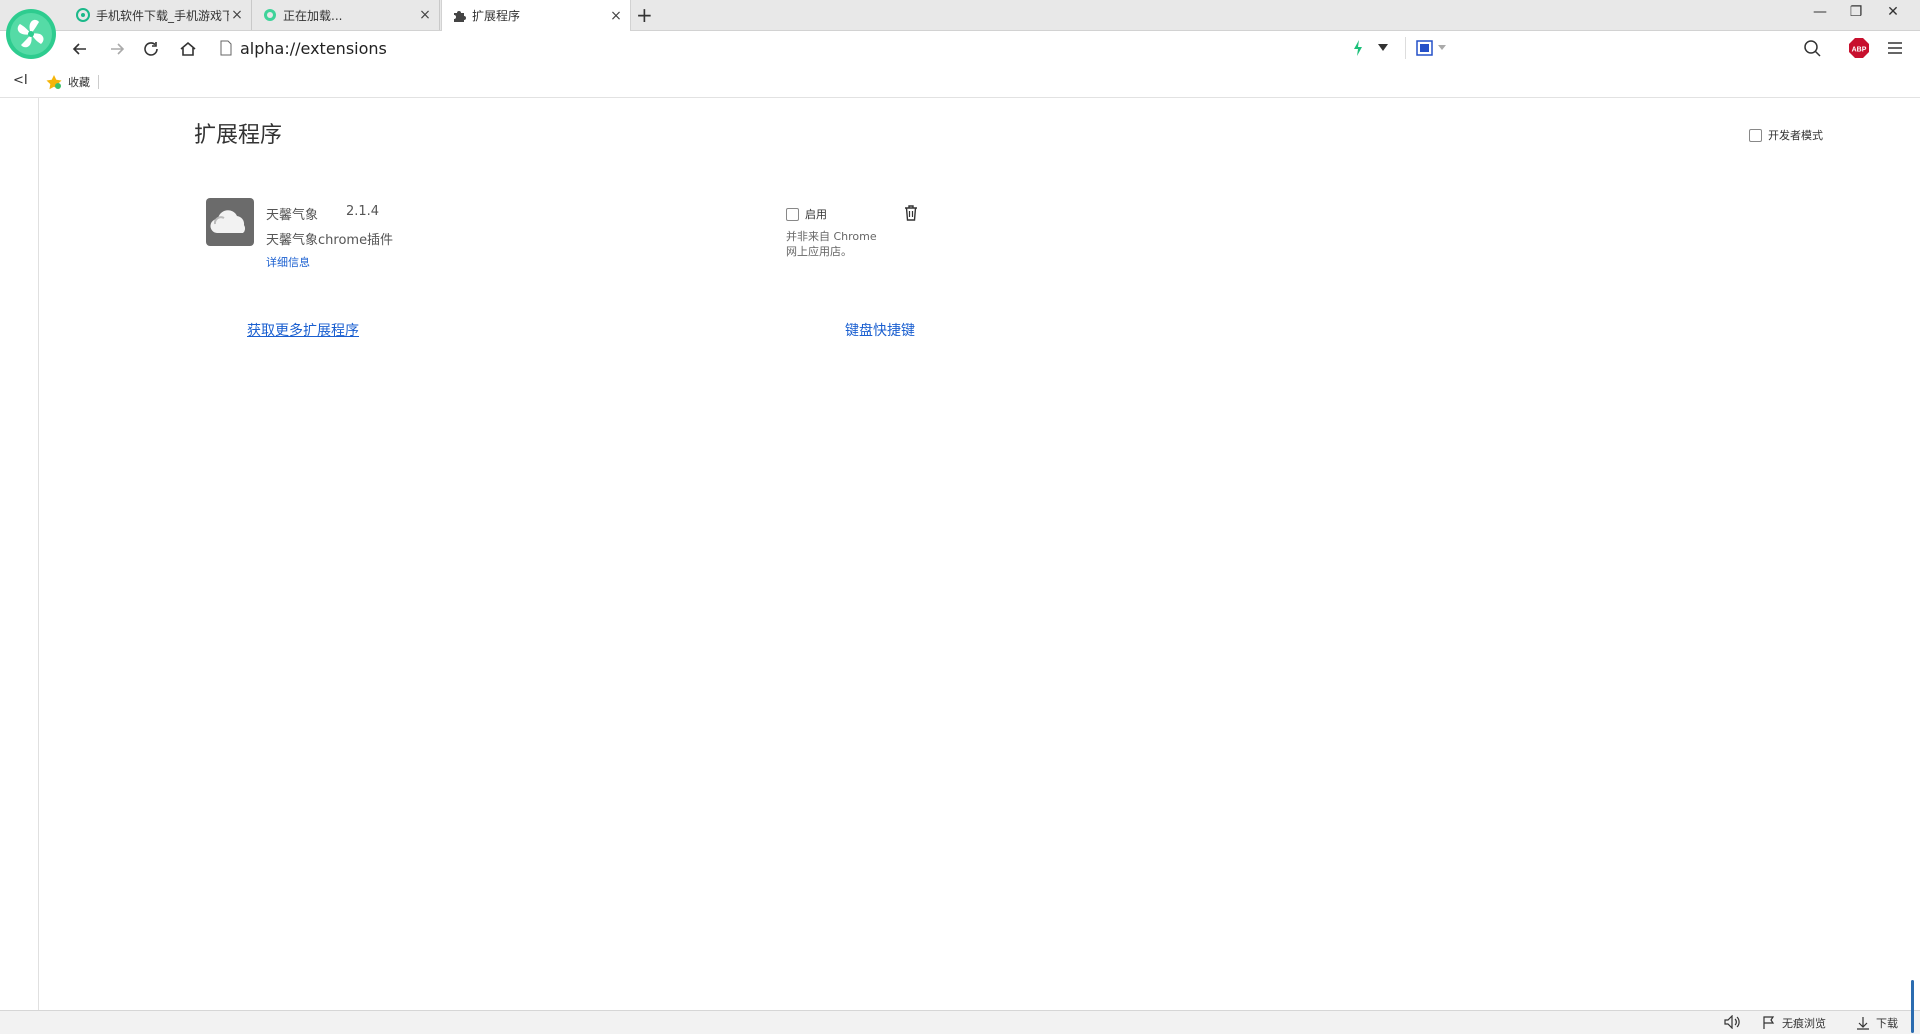 The width and height of the screenshot is (1920, 1034). I want to click on cloud-icon, so click(228, 221).